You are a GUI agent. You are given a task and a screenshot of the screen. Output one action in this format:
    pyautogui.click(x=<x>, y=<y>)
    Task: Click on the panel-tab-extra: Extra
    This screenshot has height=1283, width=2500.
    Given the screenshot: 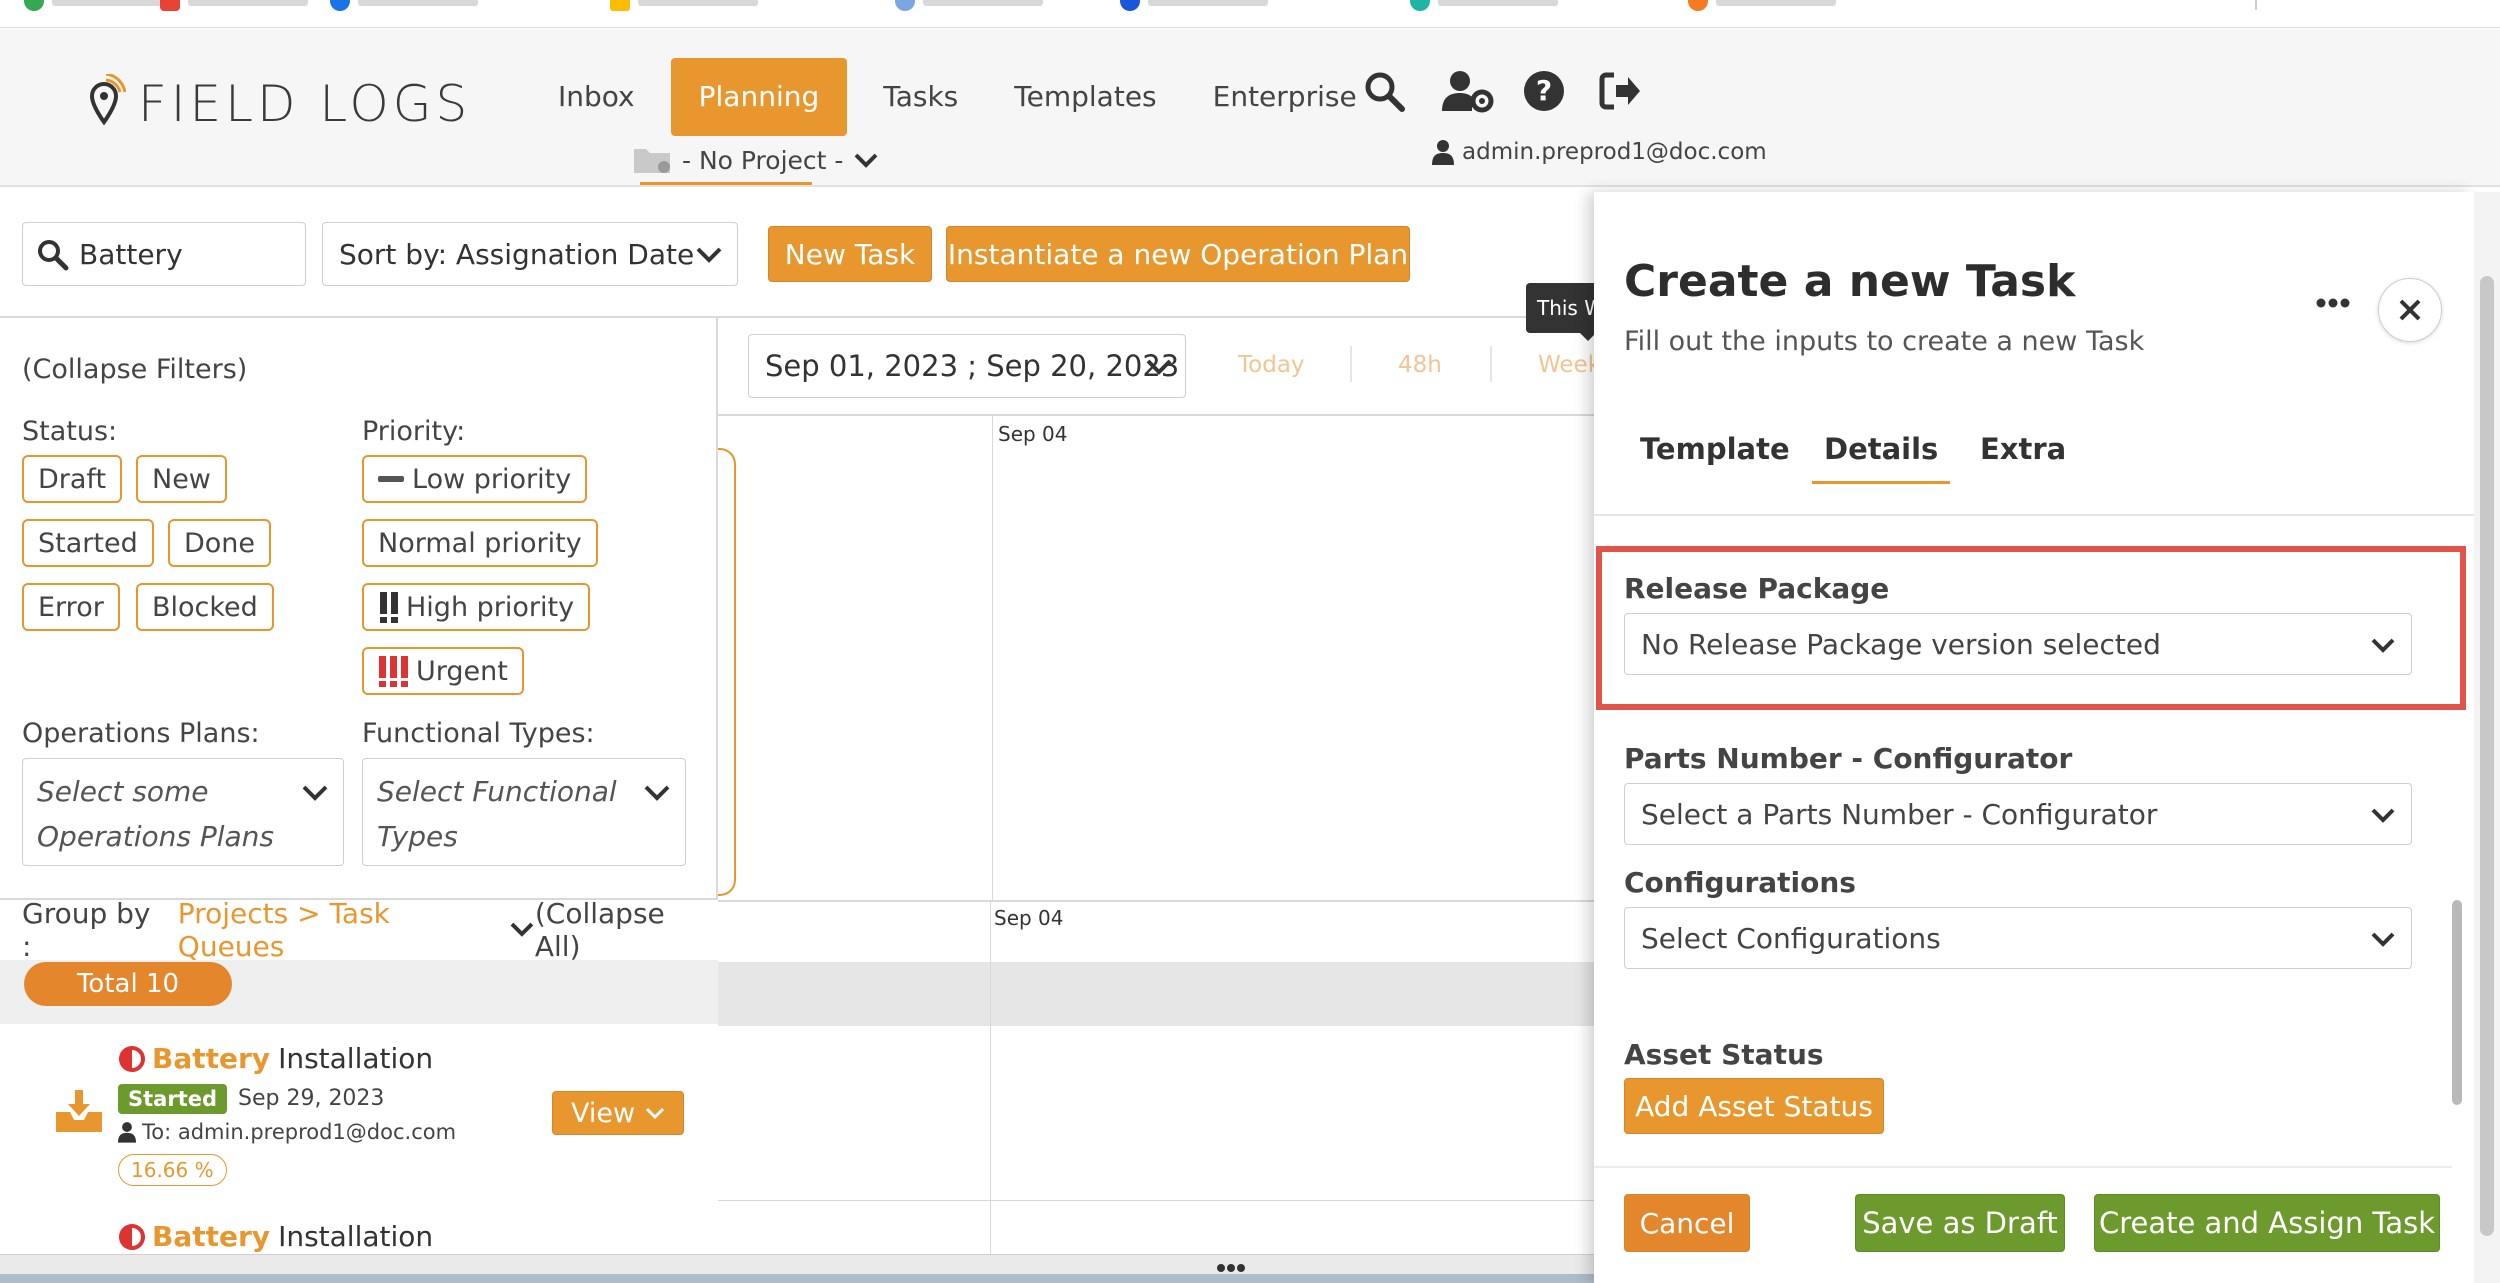 What is the action you would take?
    pyautogui.click(x=2023, y=449)
    